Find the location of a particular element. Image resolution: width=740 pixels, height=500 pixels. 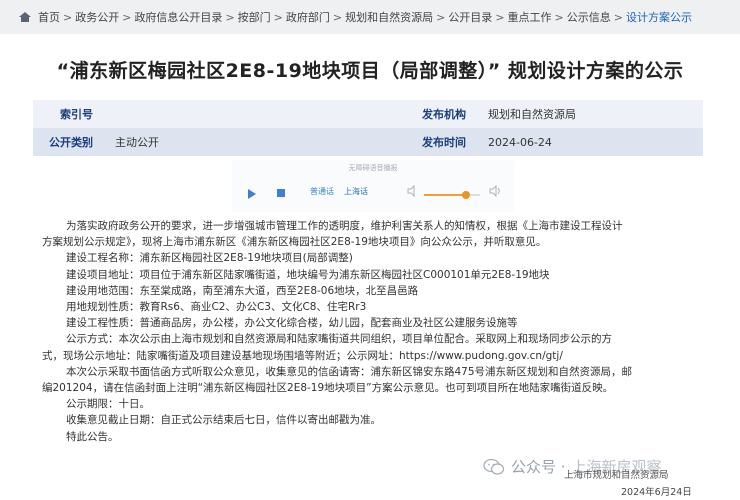

home-icon is located at coordinates (25, 17).